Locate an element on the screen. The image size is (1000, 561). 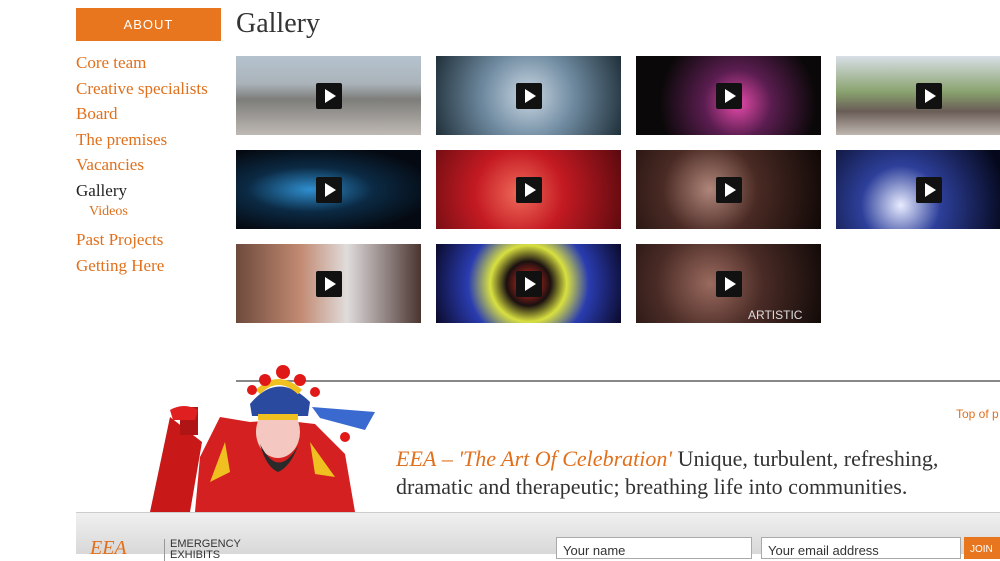
join-button: JOIN is located at coordinates (982, 548).